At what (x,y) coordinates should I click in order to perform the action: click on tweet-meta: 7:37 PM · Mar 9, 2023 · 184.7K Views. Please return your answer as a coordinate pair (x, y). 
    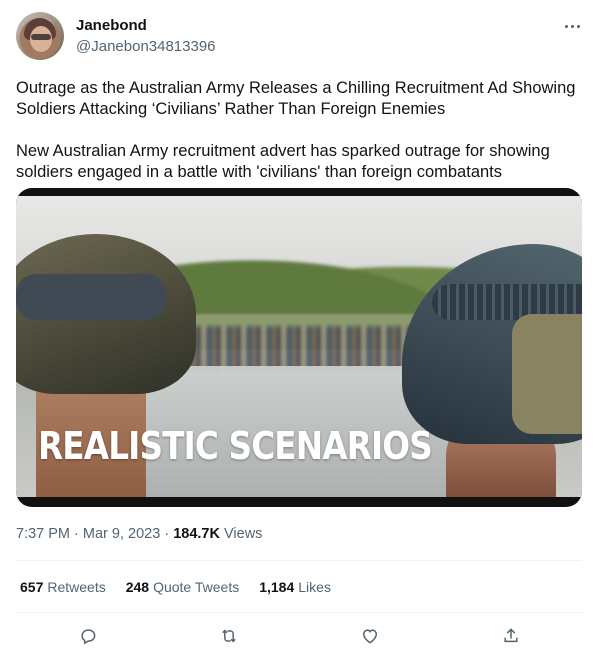
    Looking at the image, I should click on (139, 534).